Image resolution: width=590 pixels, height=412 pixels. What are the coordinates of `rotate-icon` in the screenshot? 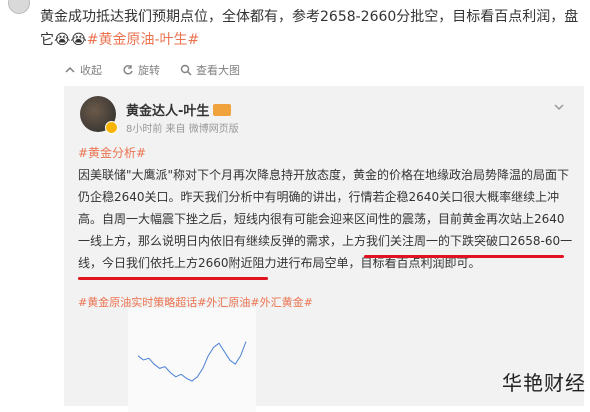 It's located at (128, 70).